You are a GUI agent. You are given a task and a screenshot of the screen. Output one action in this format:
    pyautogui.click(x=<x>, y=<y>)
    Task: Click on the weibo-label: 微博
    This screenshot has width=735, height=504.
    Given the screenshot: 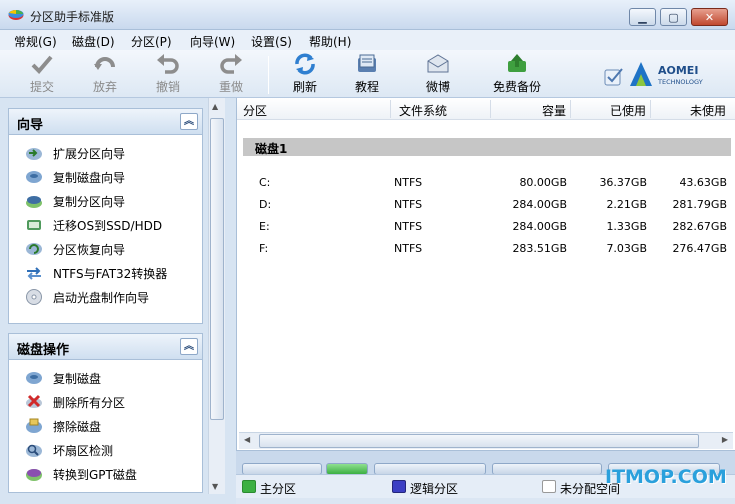 What is the action you would take?
    pyautogui.click(x=437, y=87)
    